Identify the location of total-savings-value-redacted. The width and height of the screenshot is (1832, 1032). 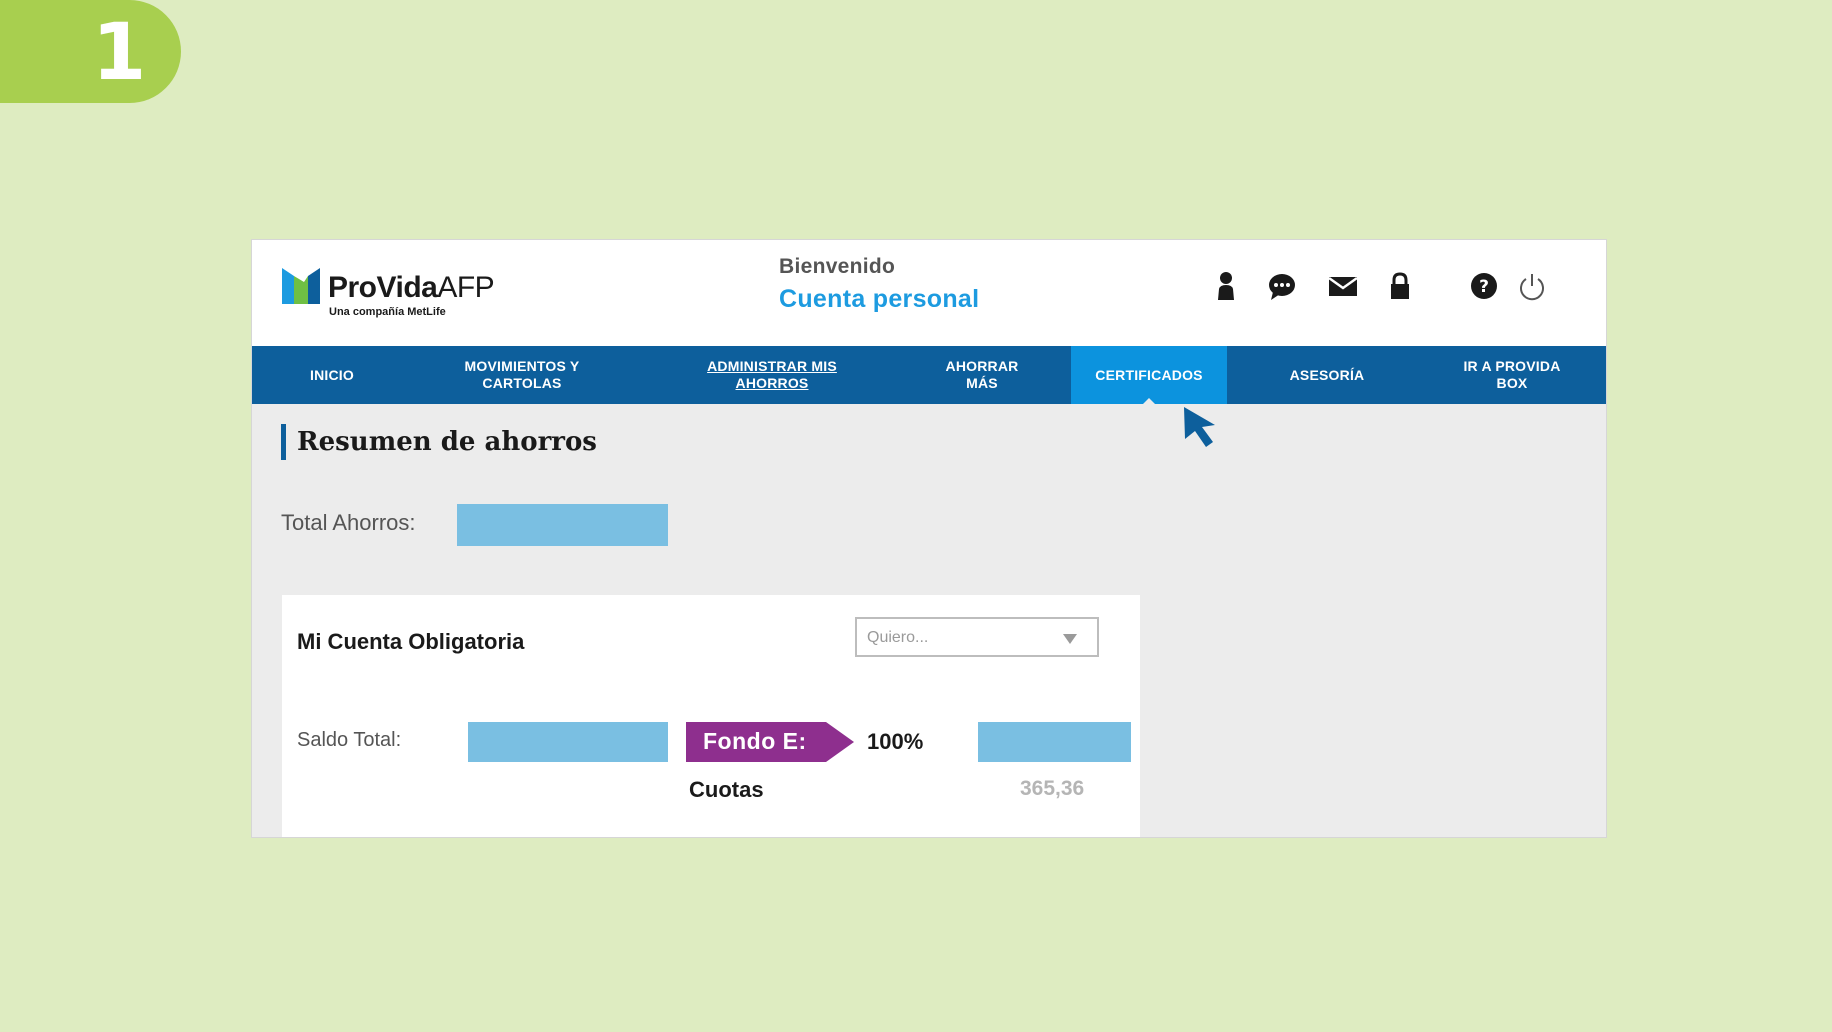
(562, 525).